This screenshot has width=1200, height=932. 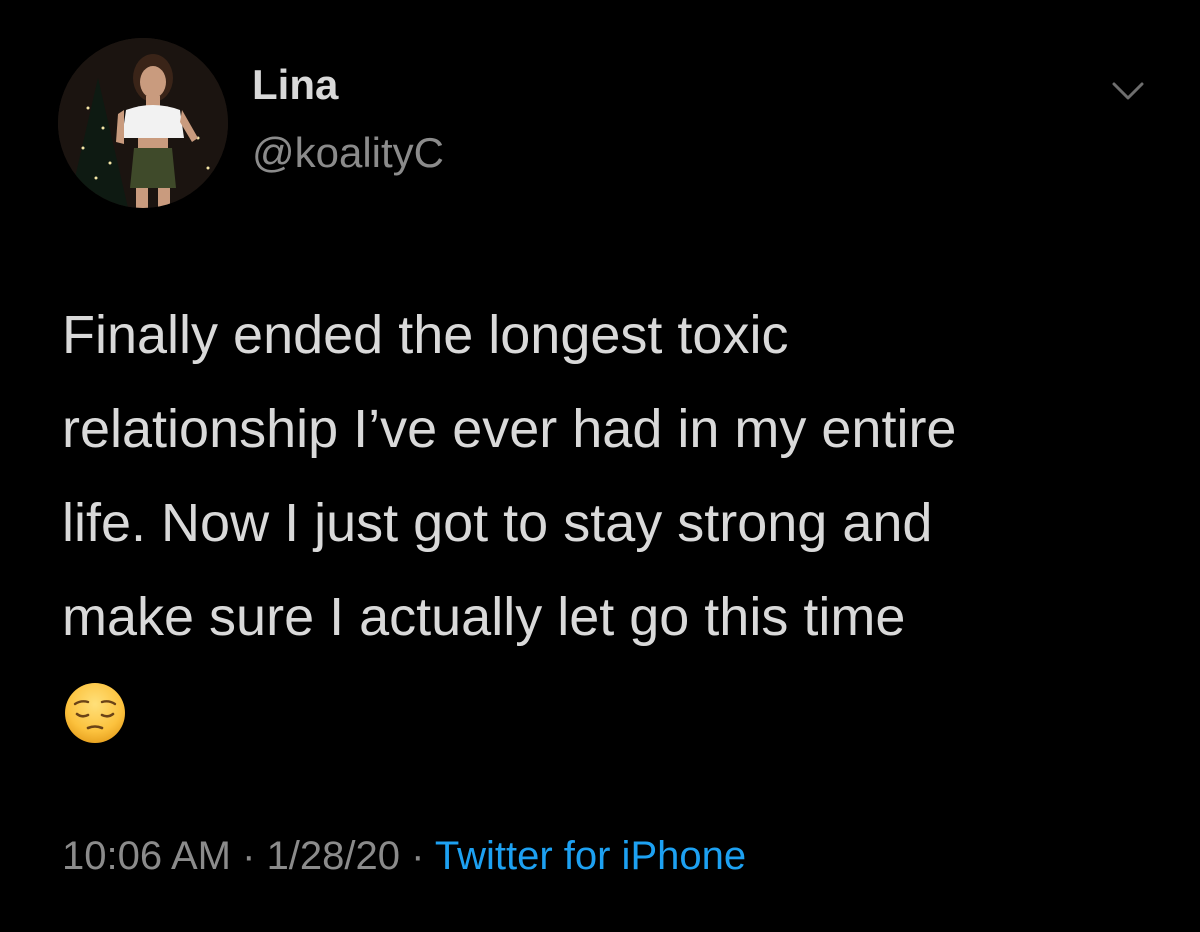 What do you see at coordinates (1128, 90) in the screenshot?
I see `chevron-down-icon` at bounding box center [1128, 90].